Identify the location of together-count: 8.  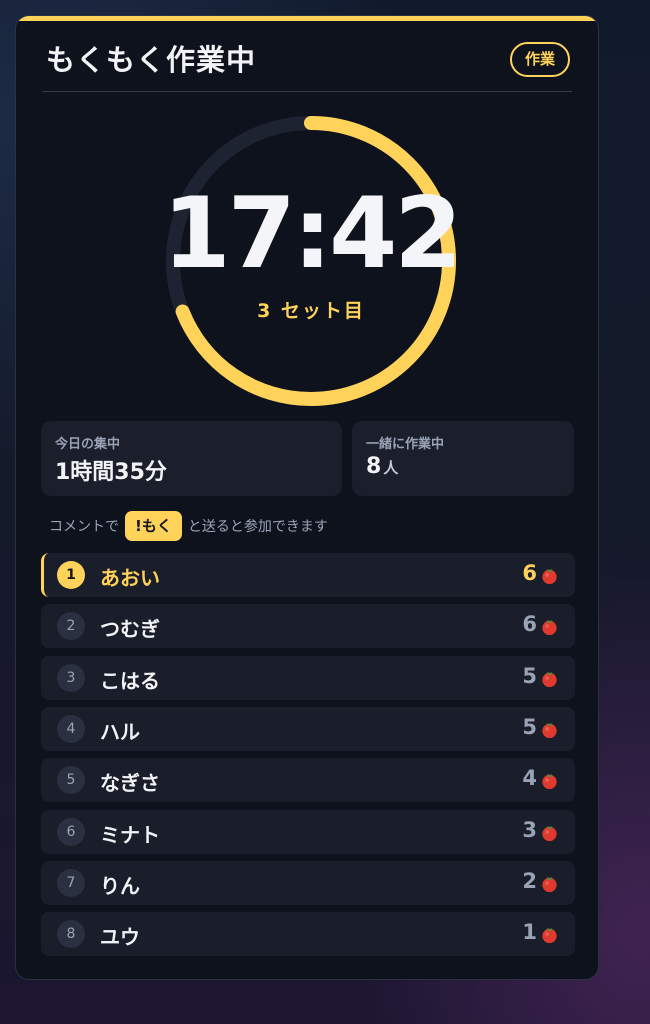
(374, 466).